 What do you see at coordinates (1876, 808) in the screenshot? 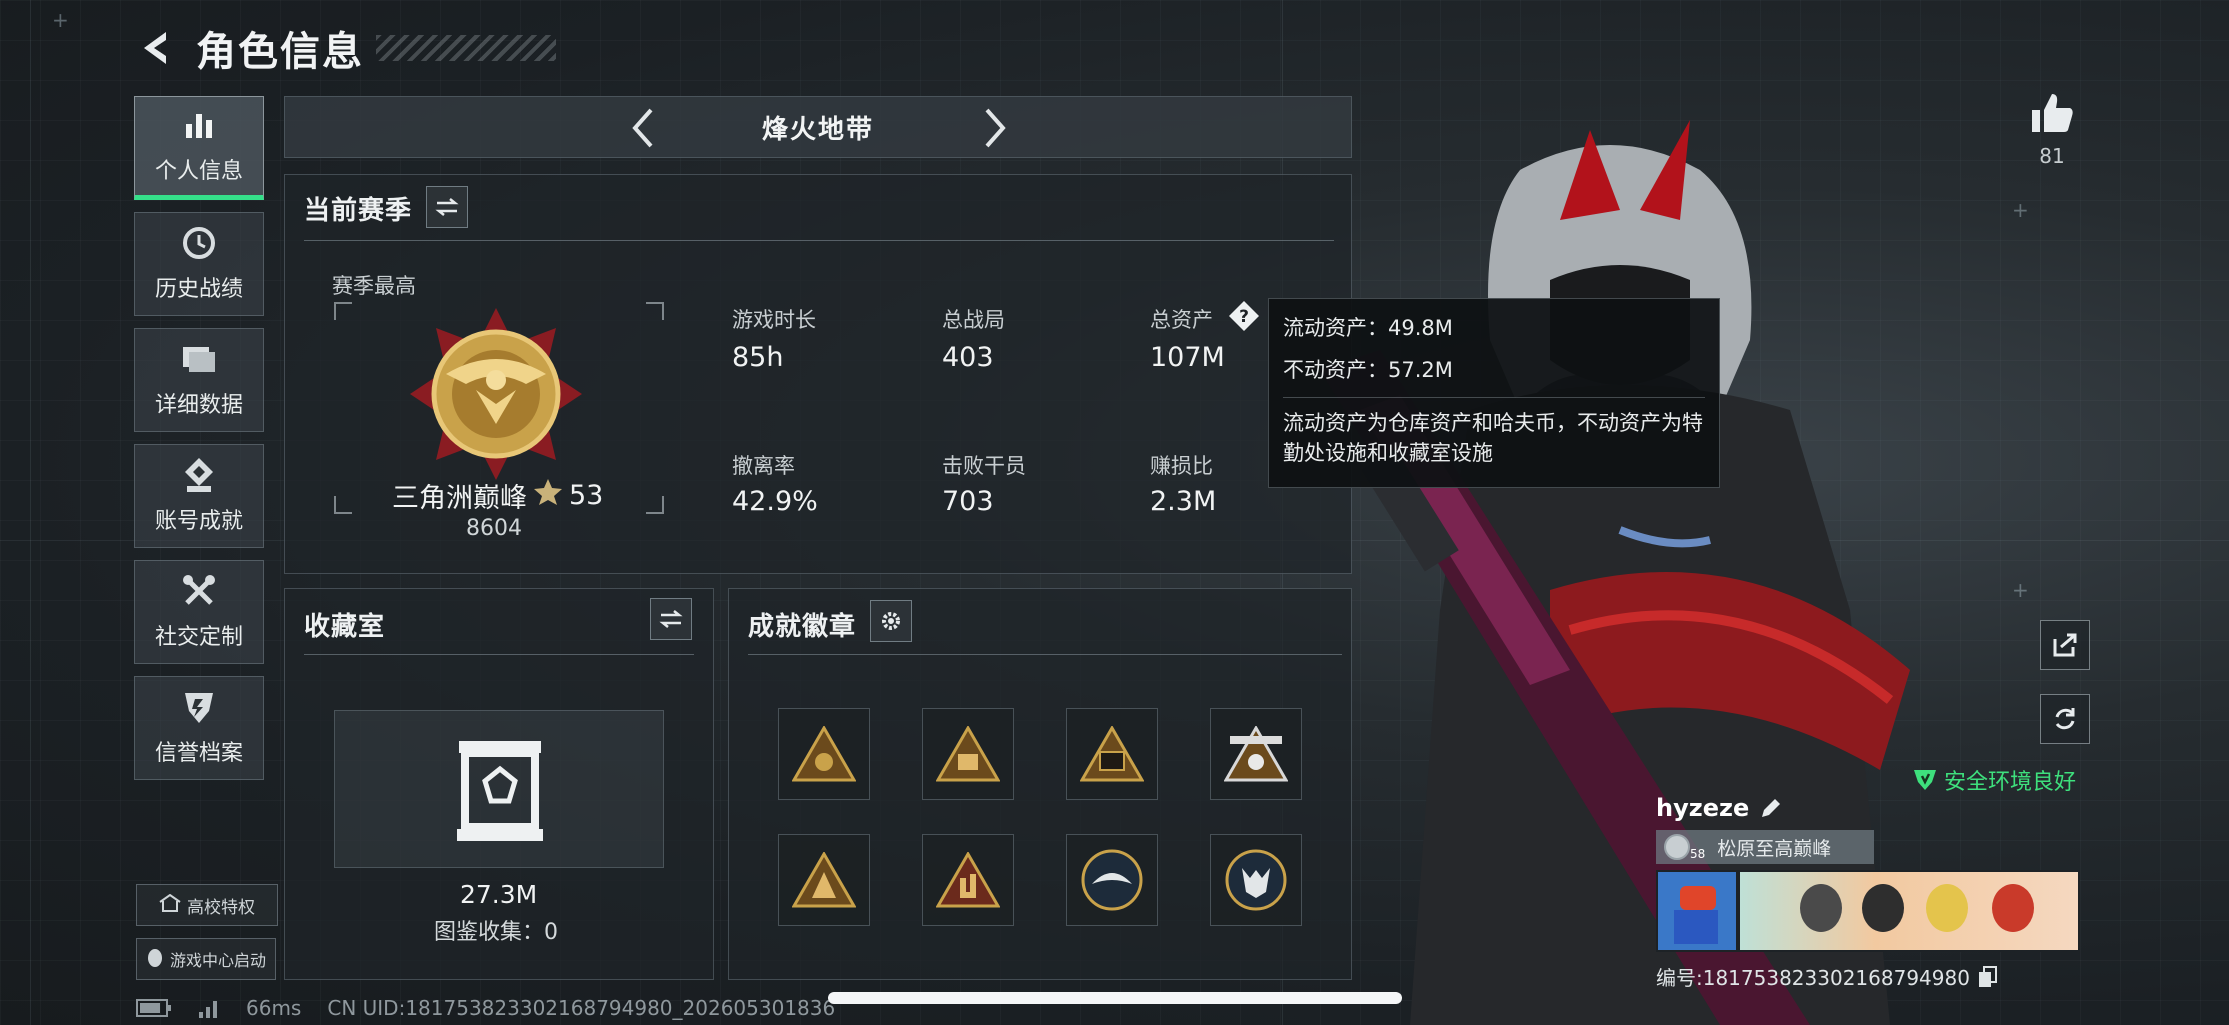
I see `player-name-row: hyzeze` at bounding box center [1876, 808].